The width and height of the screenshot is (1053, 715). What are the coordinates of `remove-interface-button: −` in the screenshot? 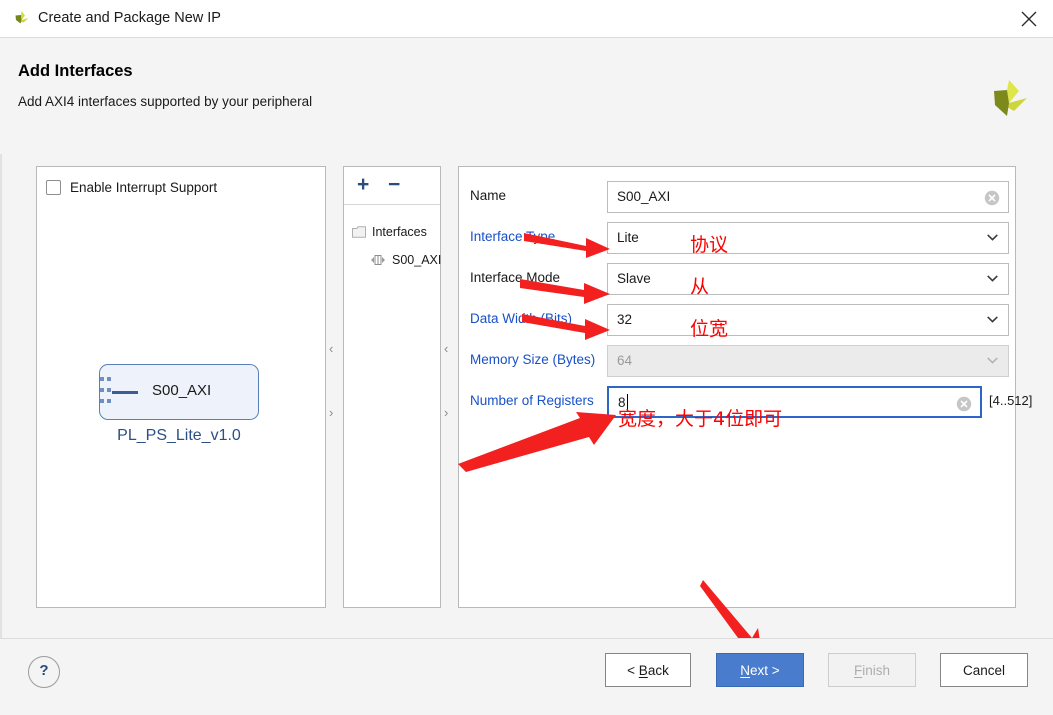 It's located at (394, 184).